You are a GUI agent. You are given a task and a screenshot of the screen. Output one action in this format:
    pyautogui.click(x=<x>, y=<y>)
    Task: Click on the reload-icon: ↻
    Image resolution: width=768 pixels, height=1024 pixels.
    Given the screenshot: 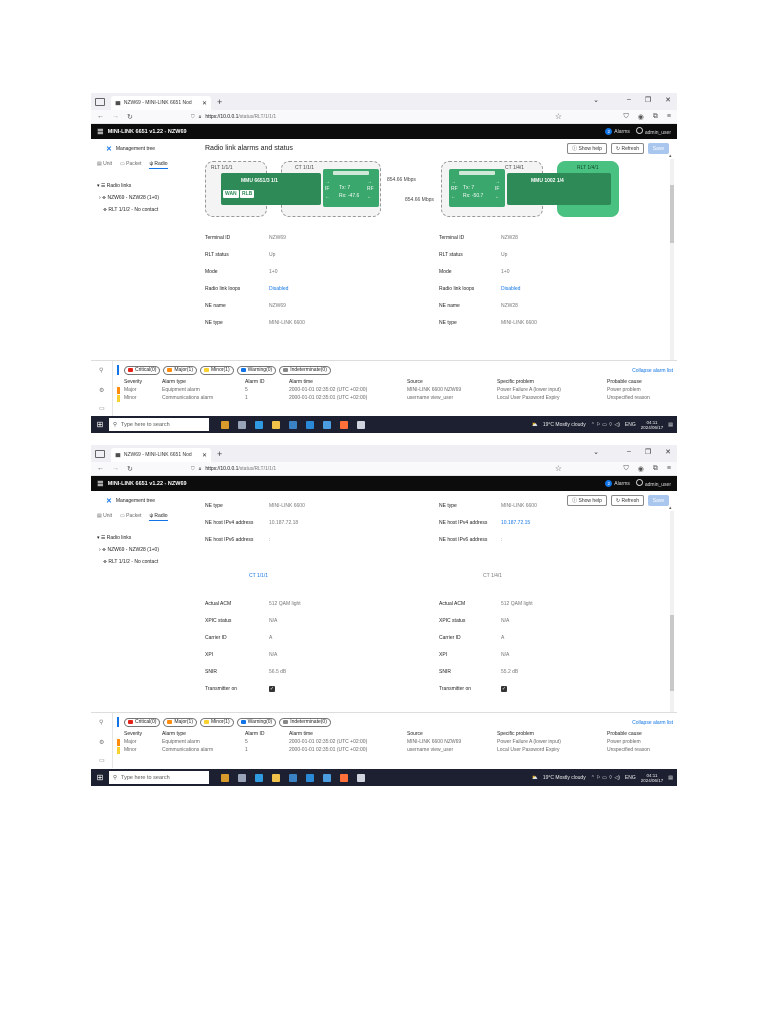 What is the action you would take?
    pyautogui.click(x=130, y=469)
    